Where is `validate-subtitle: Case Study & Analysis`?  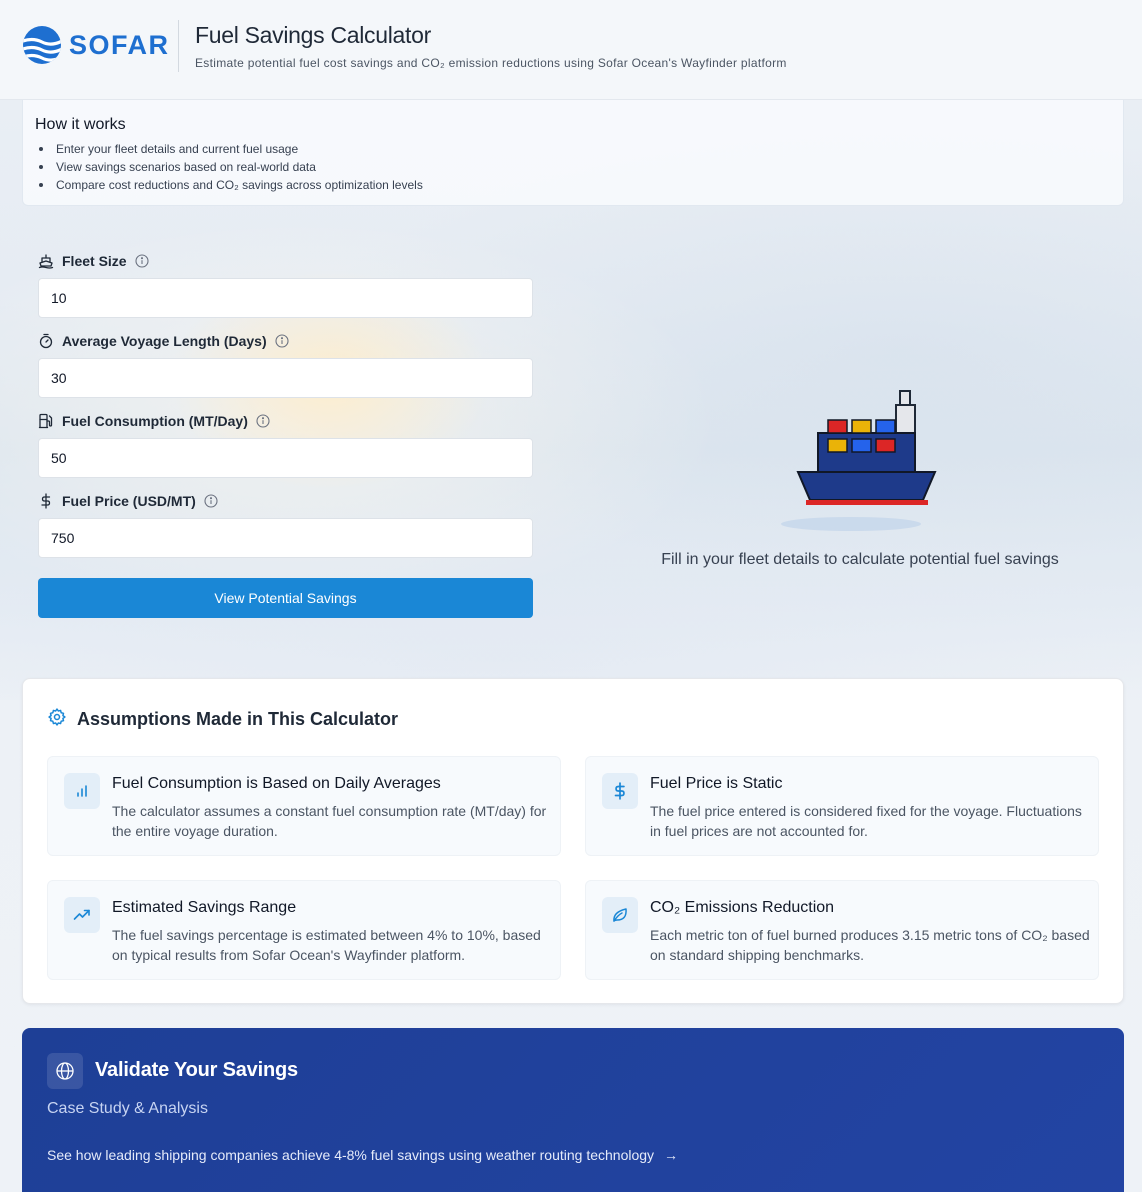 validate-subtitle: Case Study & Analysis is located at coordinates (127, 1108).